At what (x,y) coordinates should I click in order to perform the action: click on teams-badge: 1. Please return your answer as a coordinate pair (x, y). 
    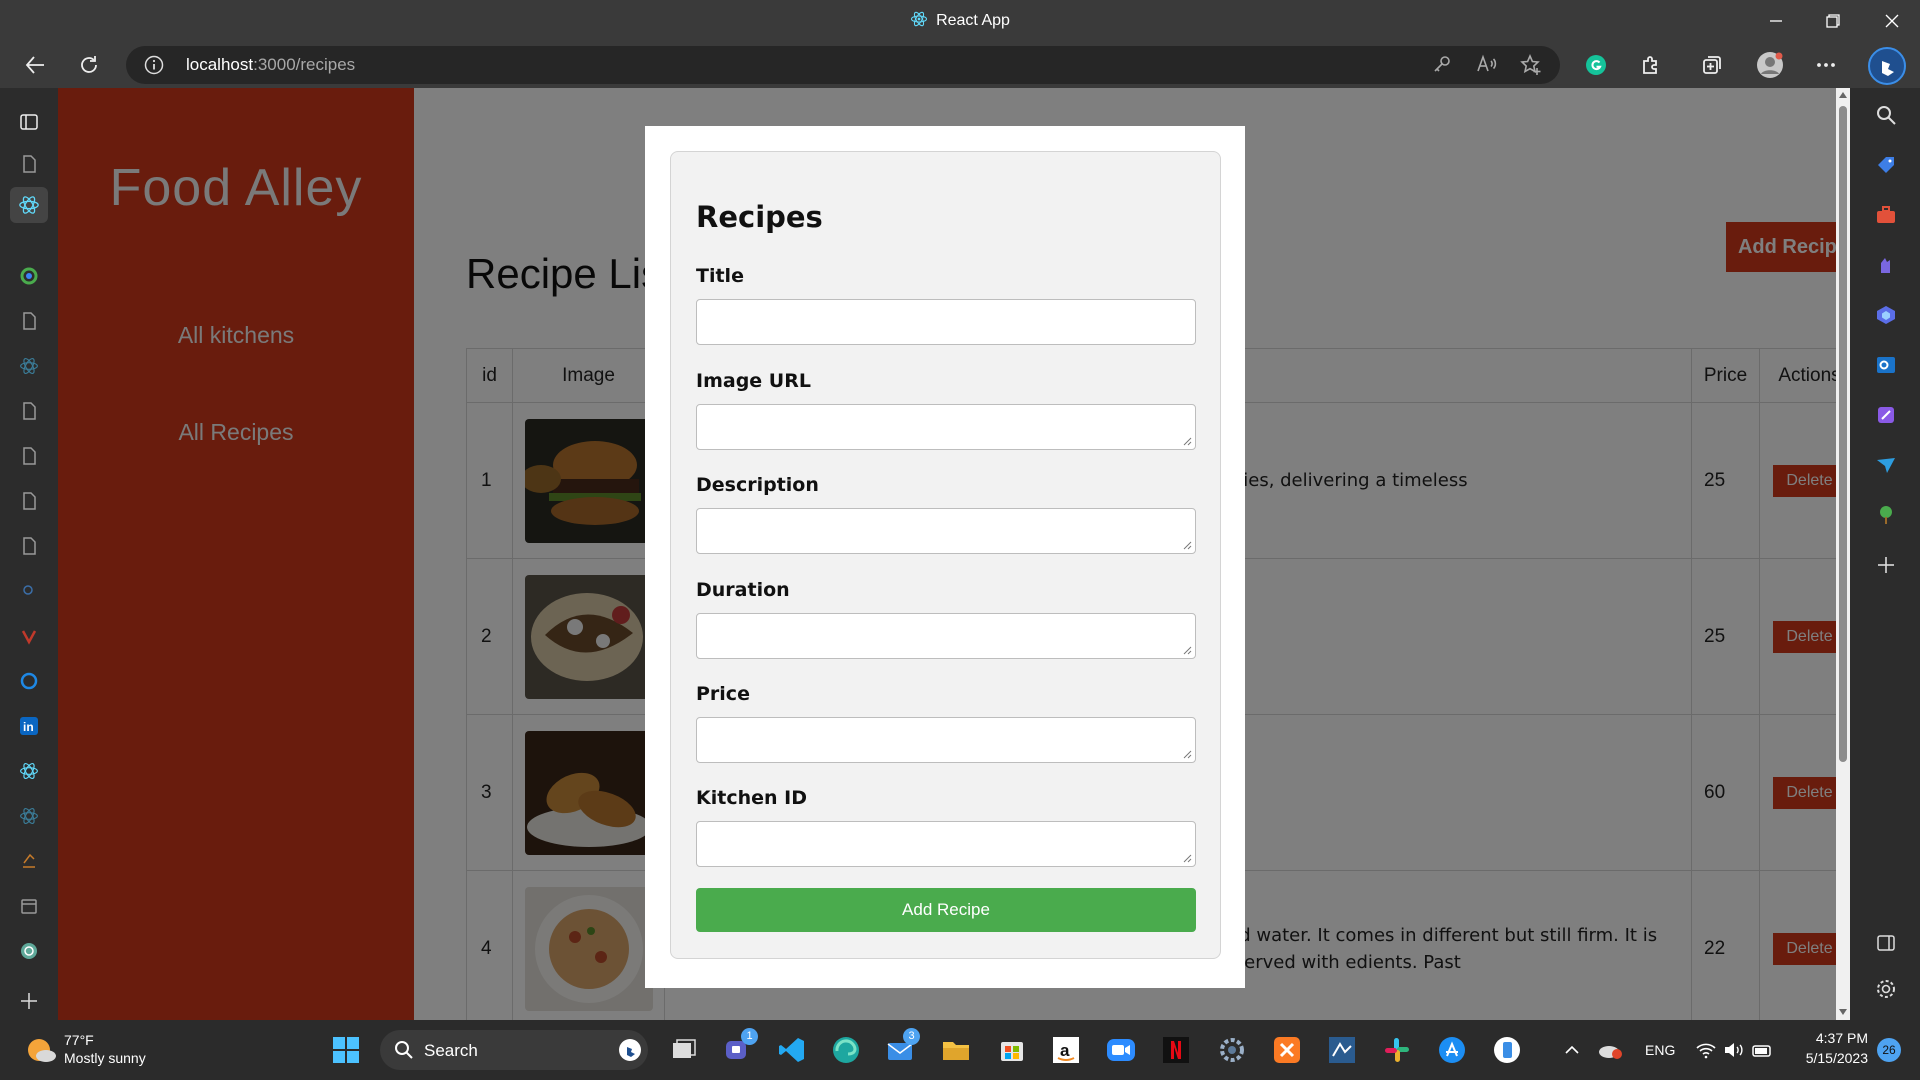
    Looking at the image, I should click on (749, 1036).